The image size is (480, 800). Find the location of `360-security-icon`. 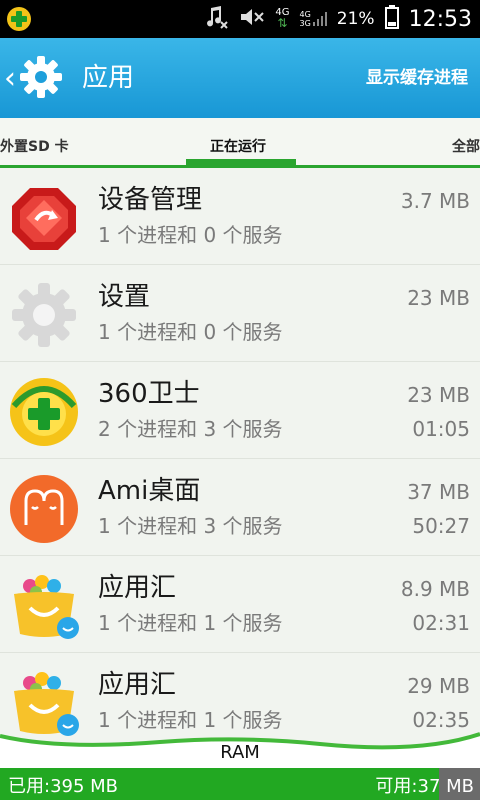

360-security-icon is located at coordinates (44, 412).